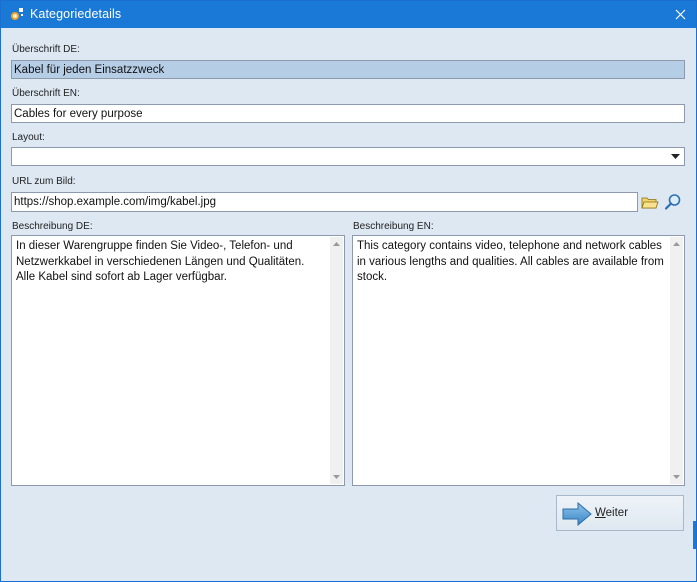 The width and height of the screenshot is (697, 582). I want to click on window-edge-highlight, so click(694, 535).